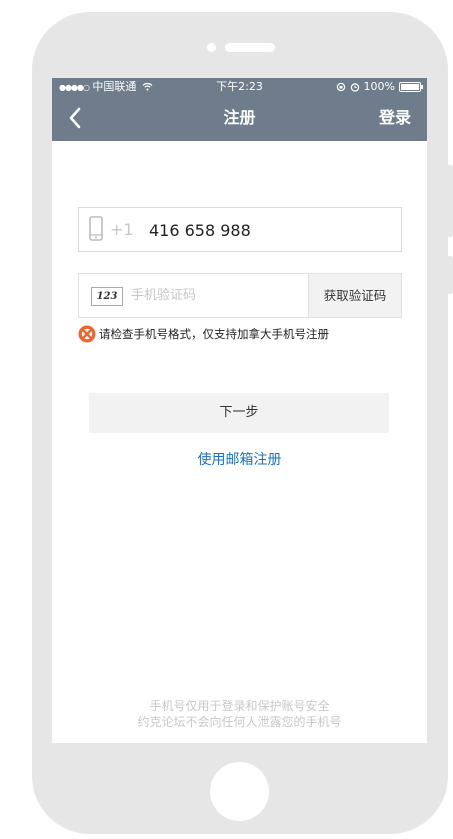 The height and width of the screenshot is (839, 453). What do you see at coordinates (87, 334) in the screenshot?
I see `error-x-icon` at bounding box center [87, 334].